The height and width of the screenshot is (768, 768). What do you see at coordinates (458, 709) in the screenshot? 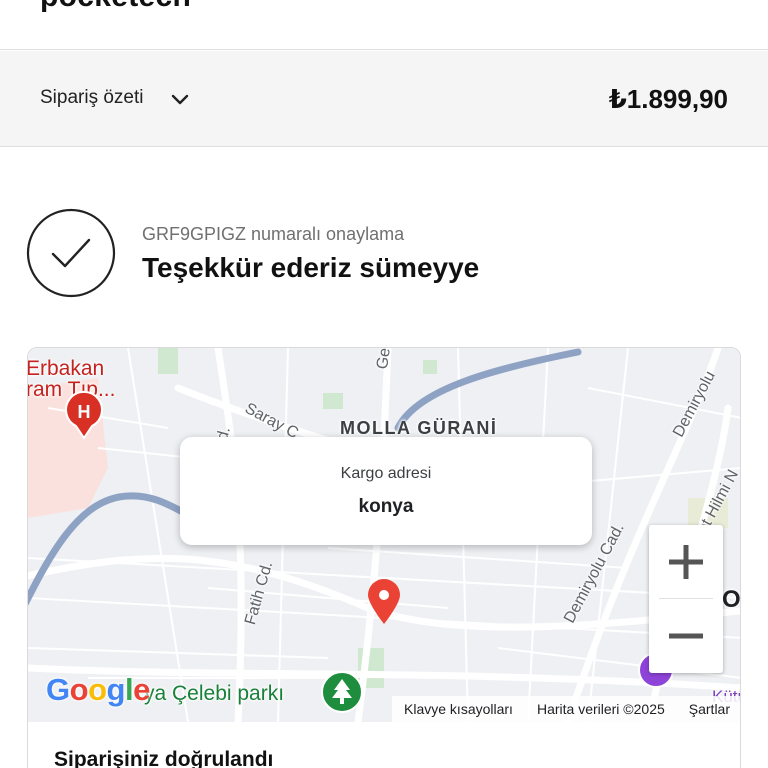
I see `keyboard-shortcuts-link: Klavye kısayolları` at bounding box center [458, 709].